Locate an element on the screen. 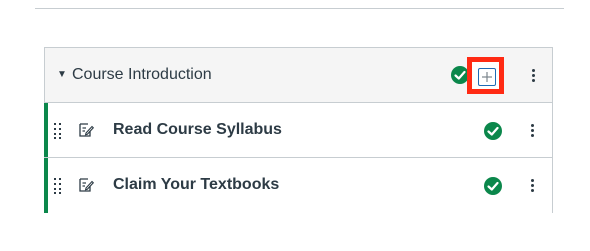 This screenshot has height=251, width=590. top-divider is located at coordinates (299, 8).